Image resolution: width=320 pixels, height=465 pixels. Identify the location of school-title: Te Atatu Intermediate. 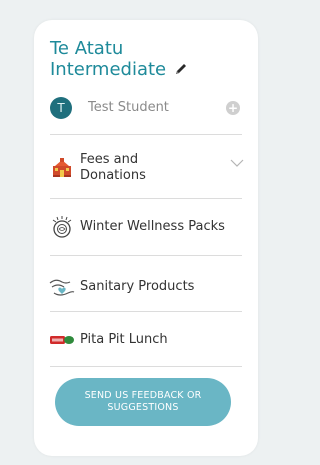
(145, 59).